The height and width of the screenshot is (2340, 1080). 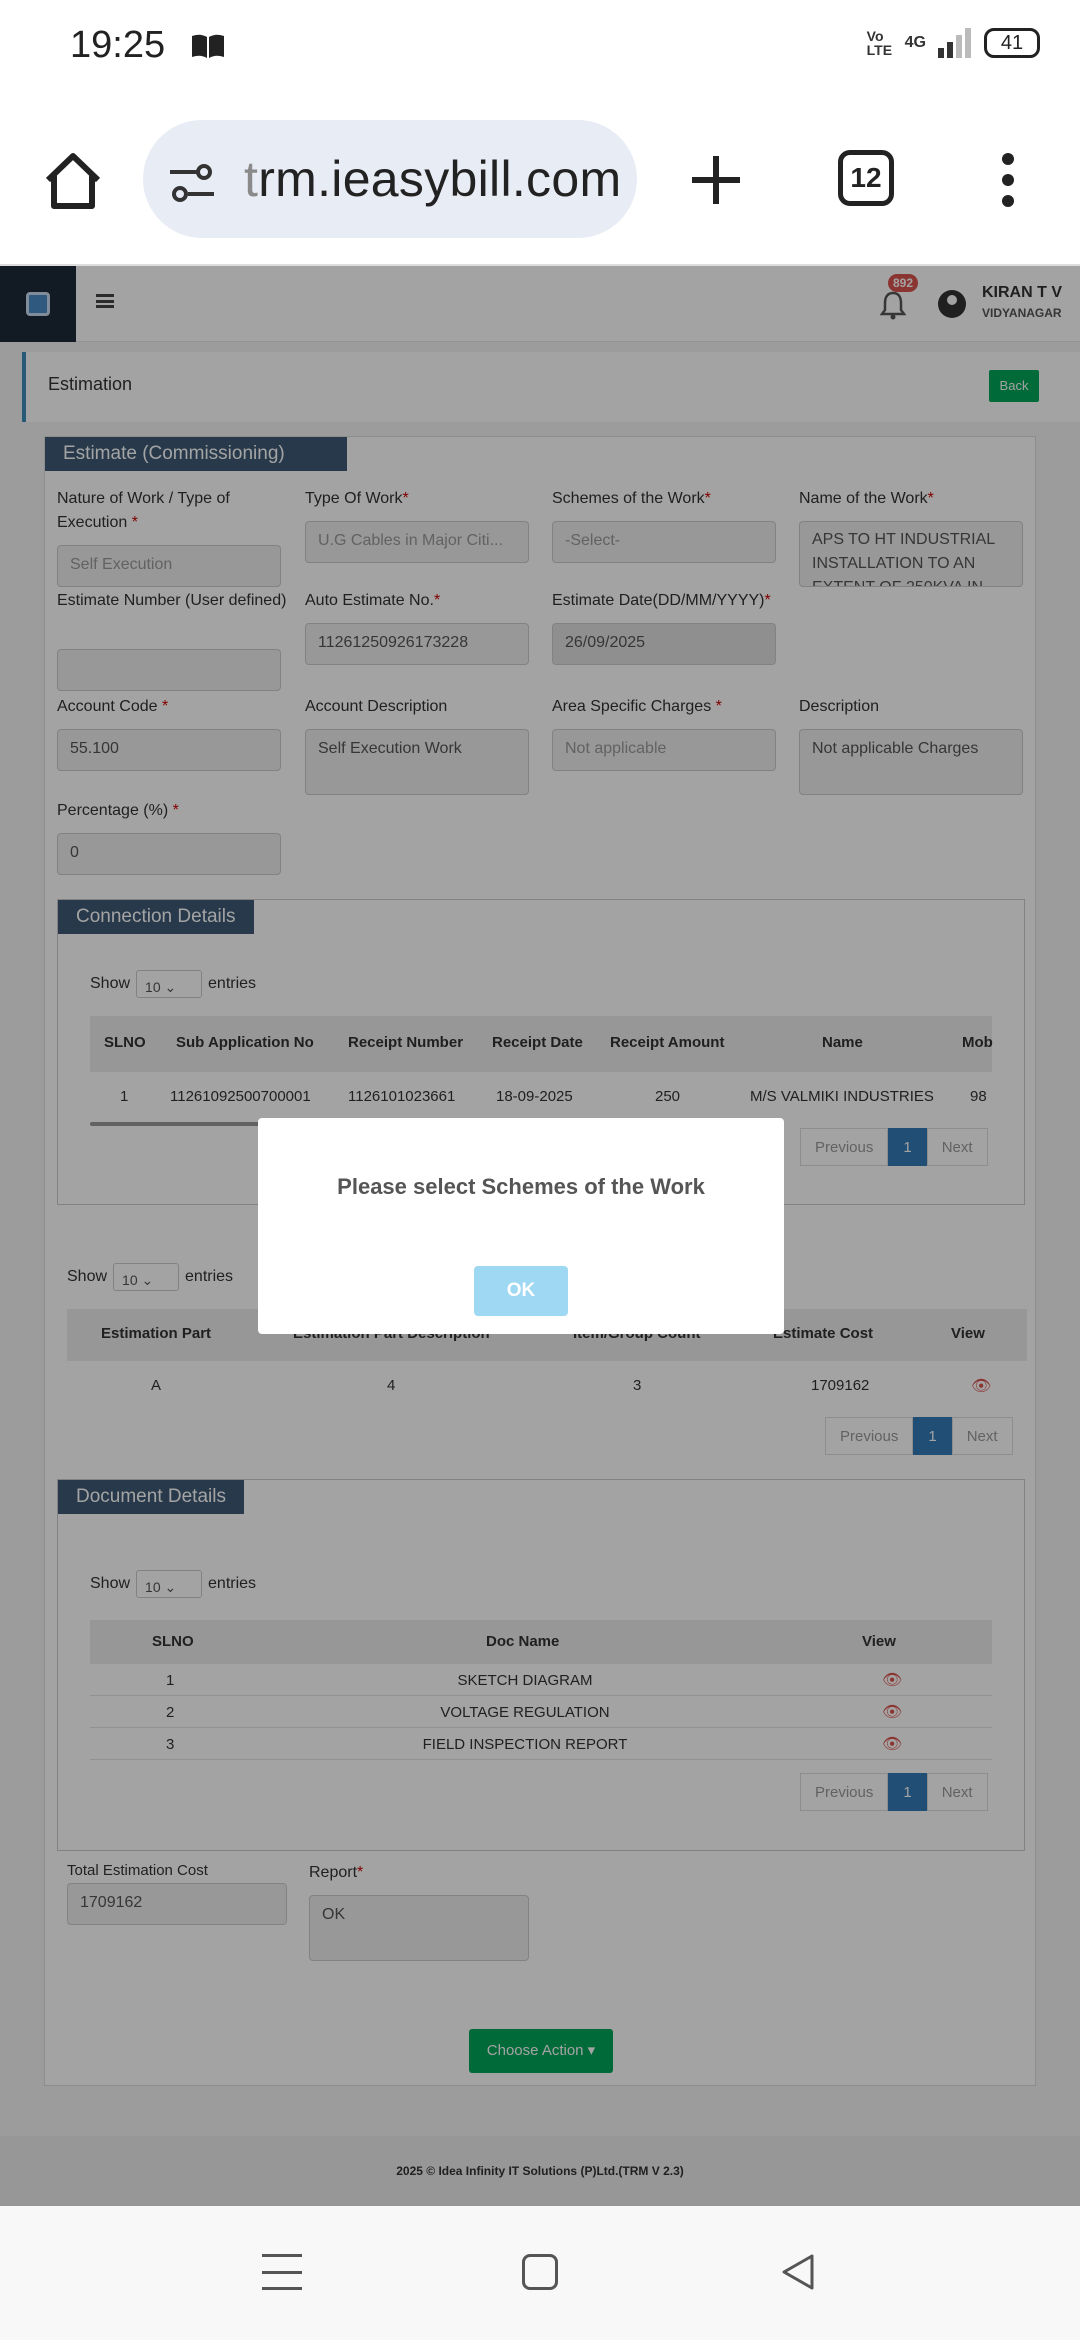 I want to click on recent-apps-icon, so click(x=282, y=2272).